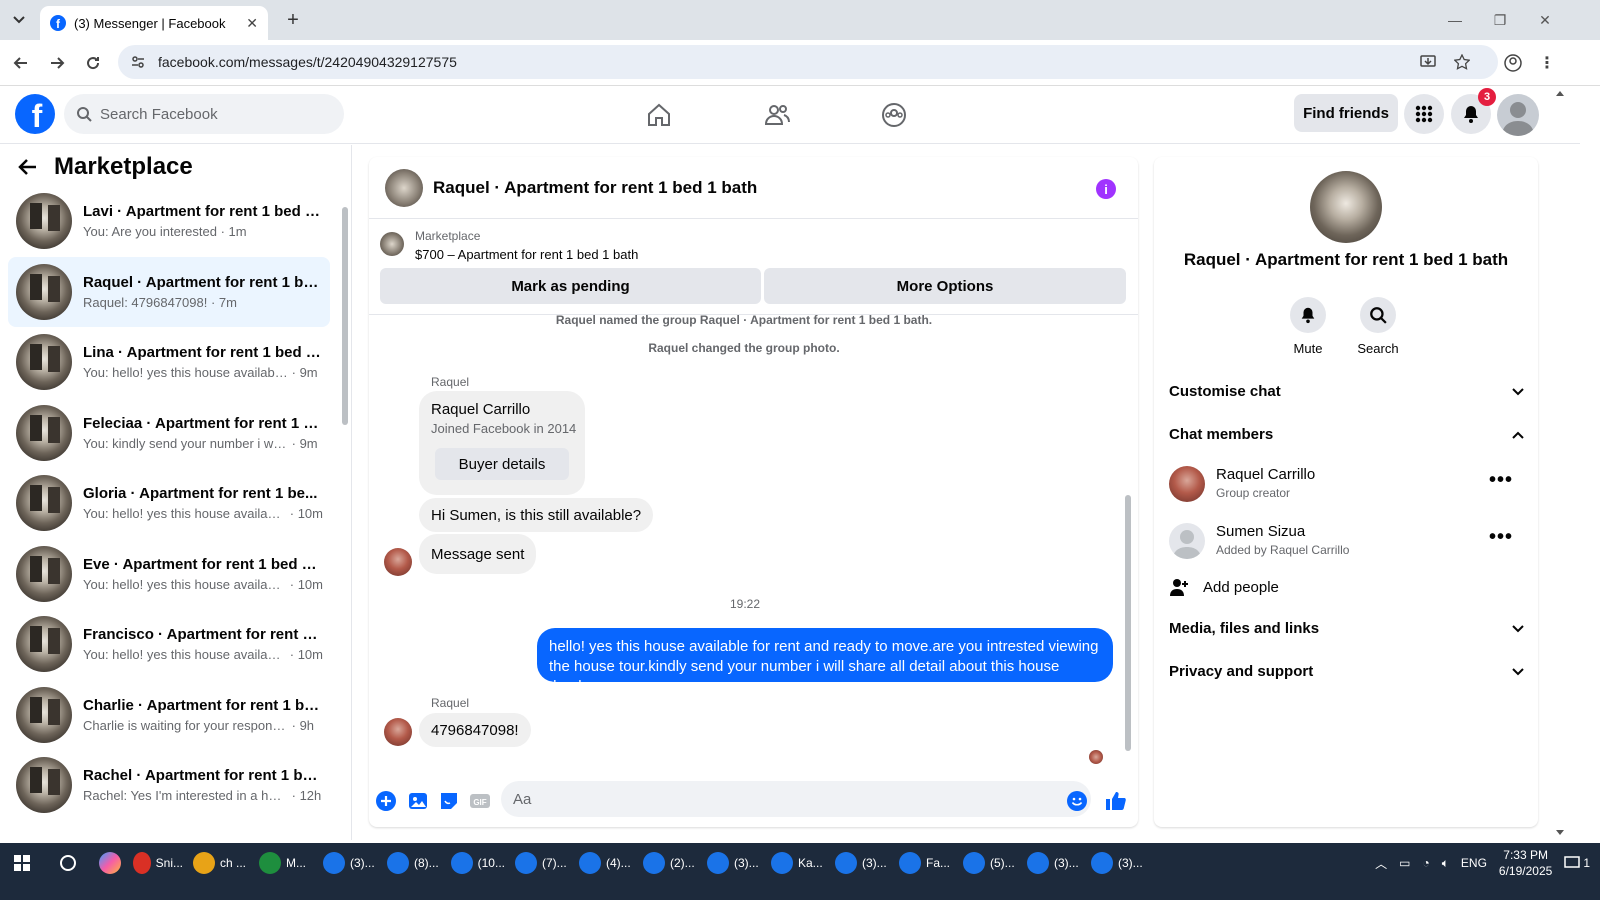 The image size is (1600, 900). Describe the element at coordinates (110, 863) in the screenshot. I see `copilot-icon` at that location.